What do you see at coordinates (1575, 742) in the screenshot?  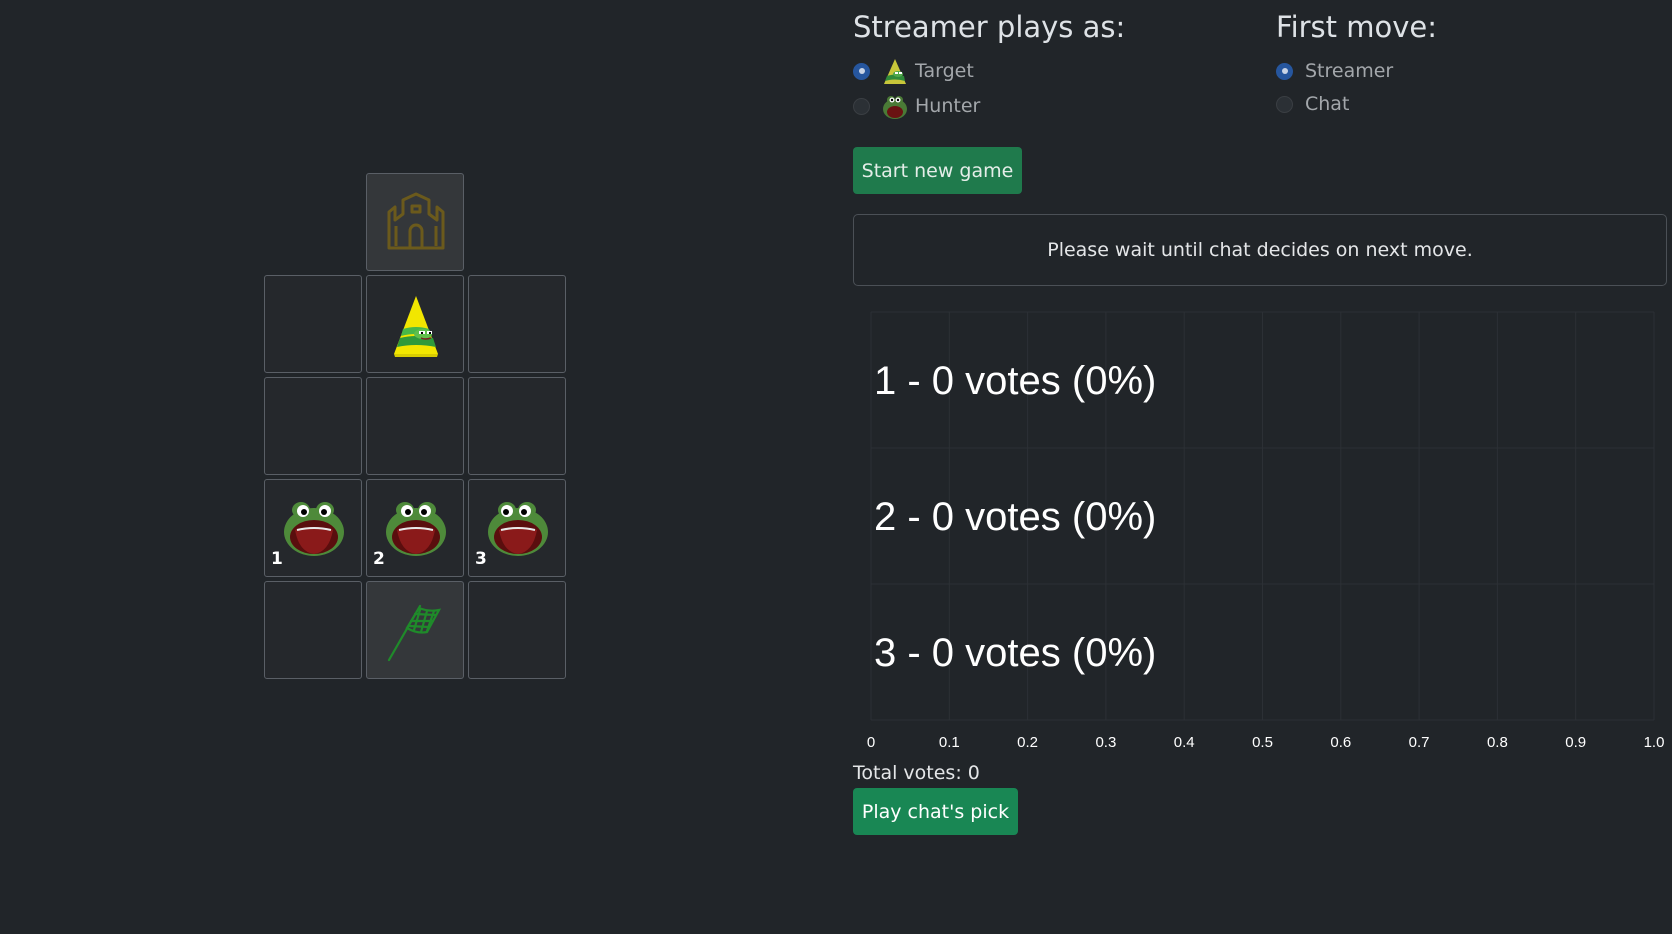 I see `chart-x-tick-label: 0.9` at bounding box center [1575, 742].